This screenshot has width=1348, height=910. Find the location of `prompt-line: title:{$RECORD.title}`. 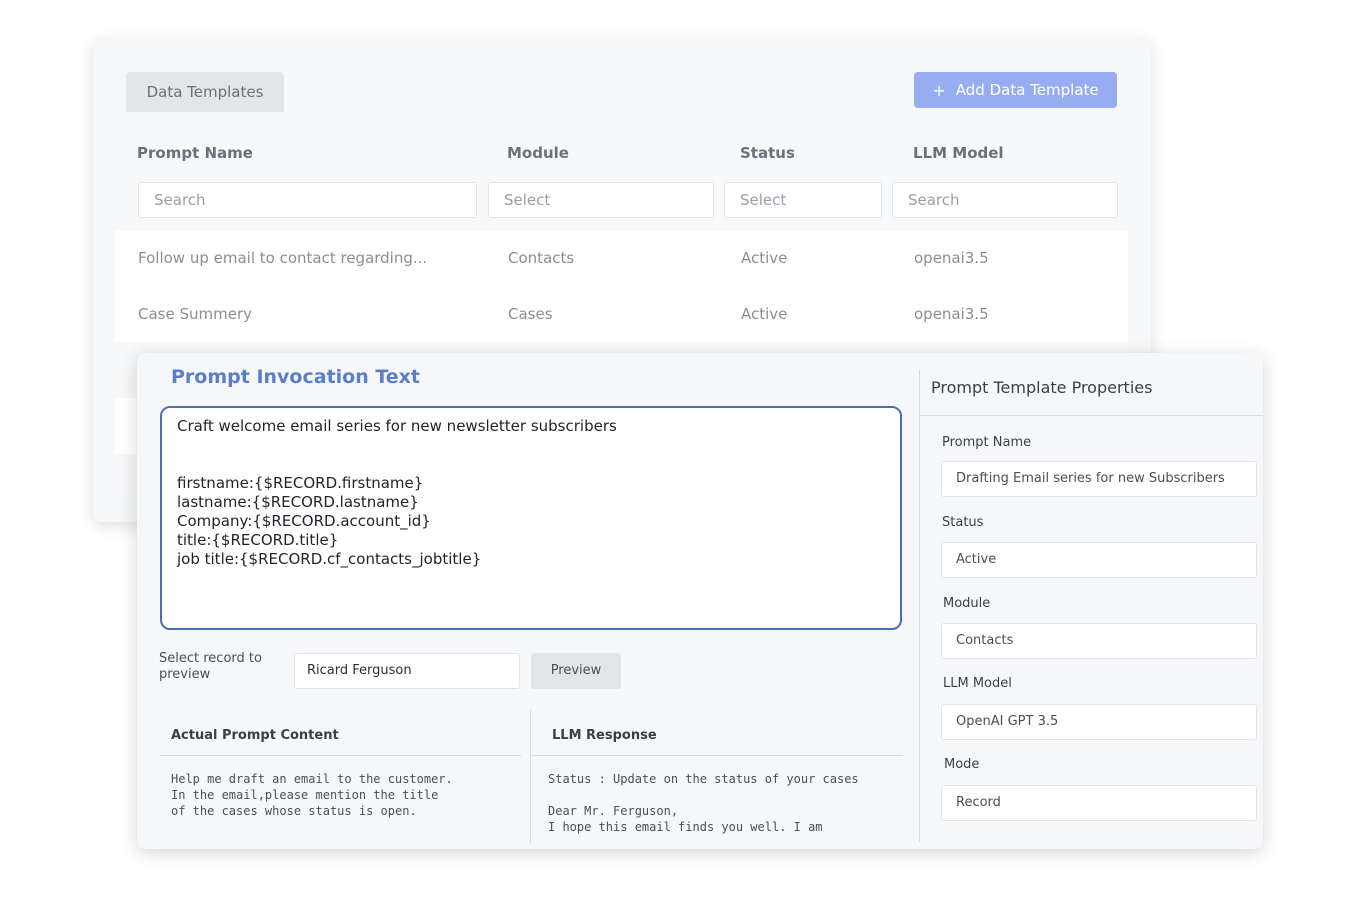

prompt-line: title:{$RECORD.title} is located at coordinates (258, 540).